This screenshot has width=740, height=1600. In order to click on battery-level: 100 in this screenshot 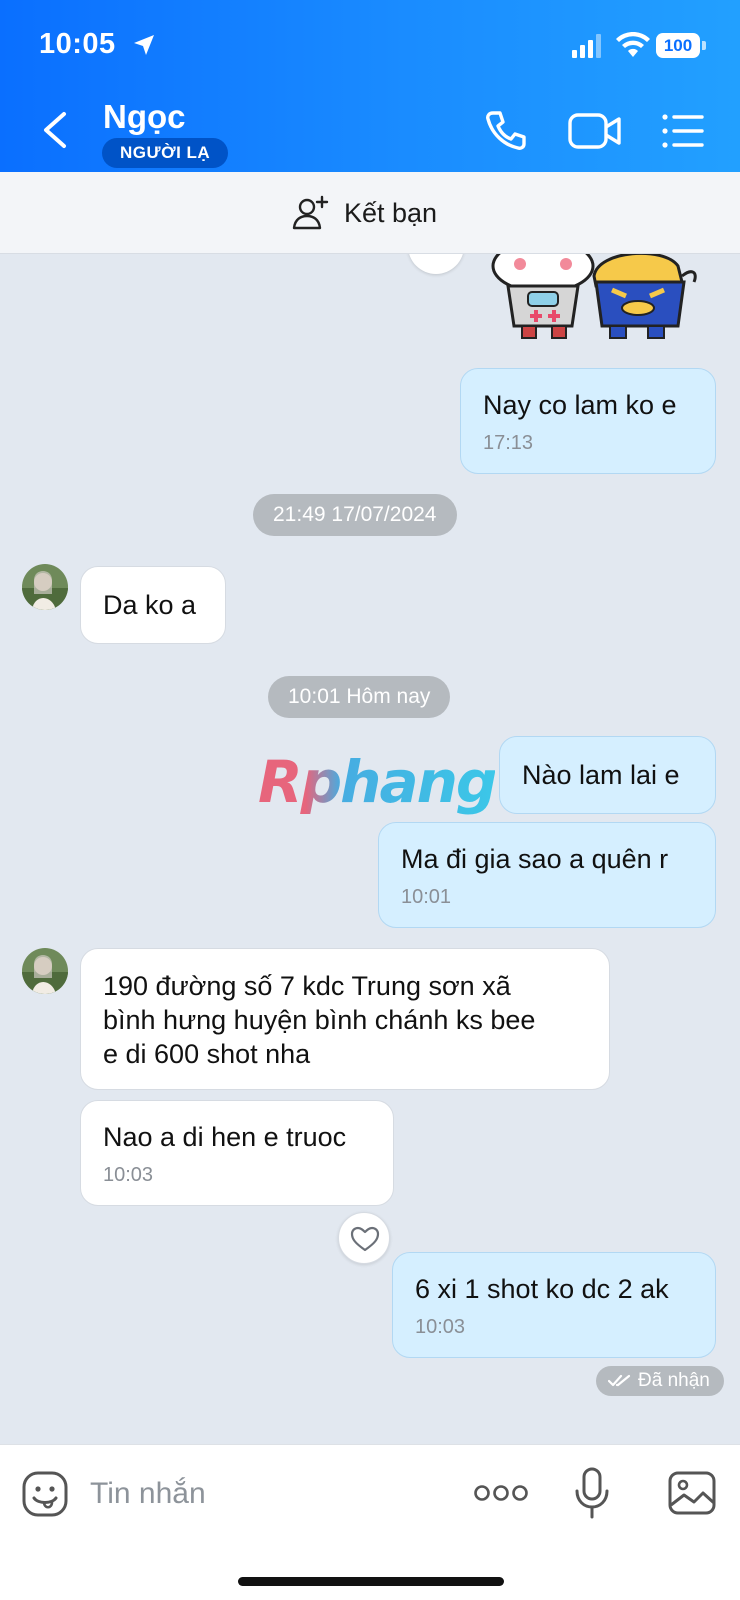, I will do `click(678, 45)`.